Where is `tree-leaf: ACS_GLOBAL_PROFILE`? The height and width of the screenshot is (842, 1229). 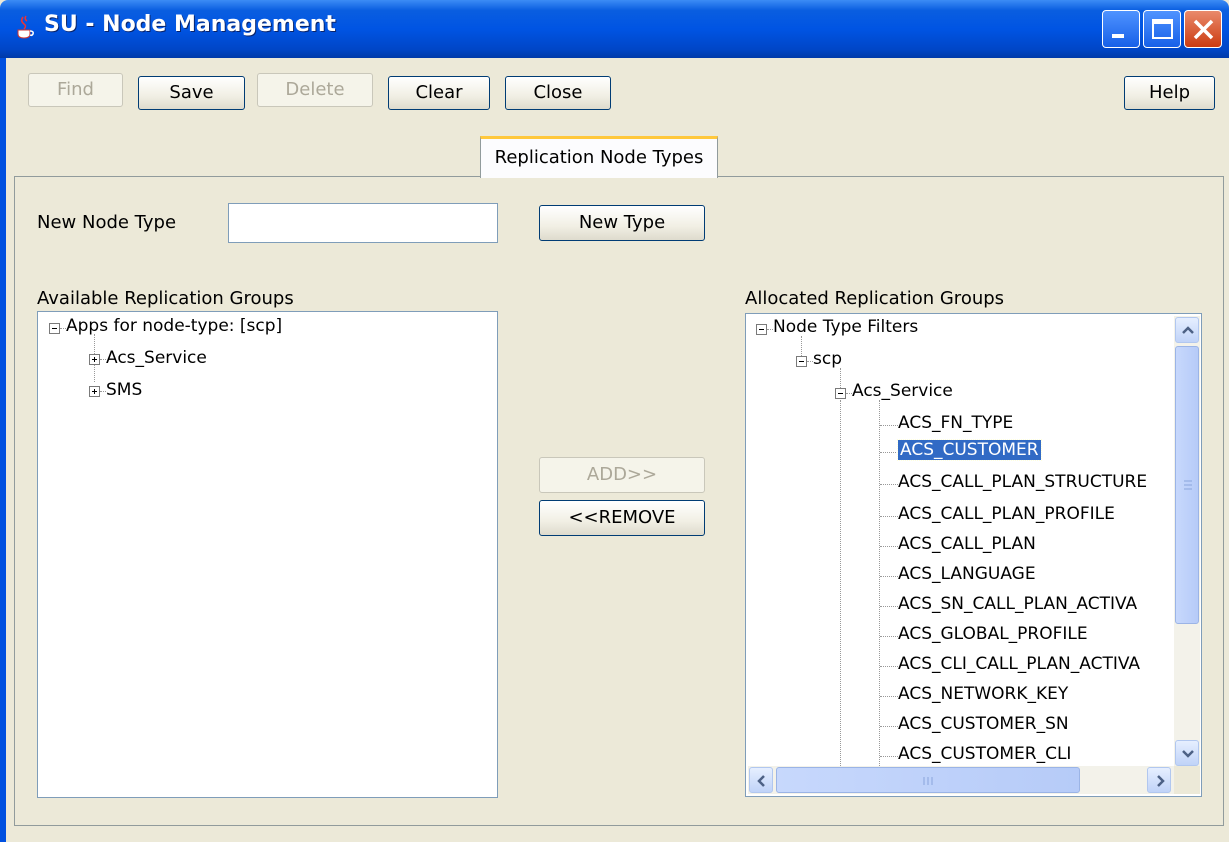 tree-leaf: ACS_GLOBAL_PROFILE is located at coordinates (993, 634).